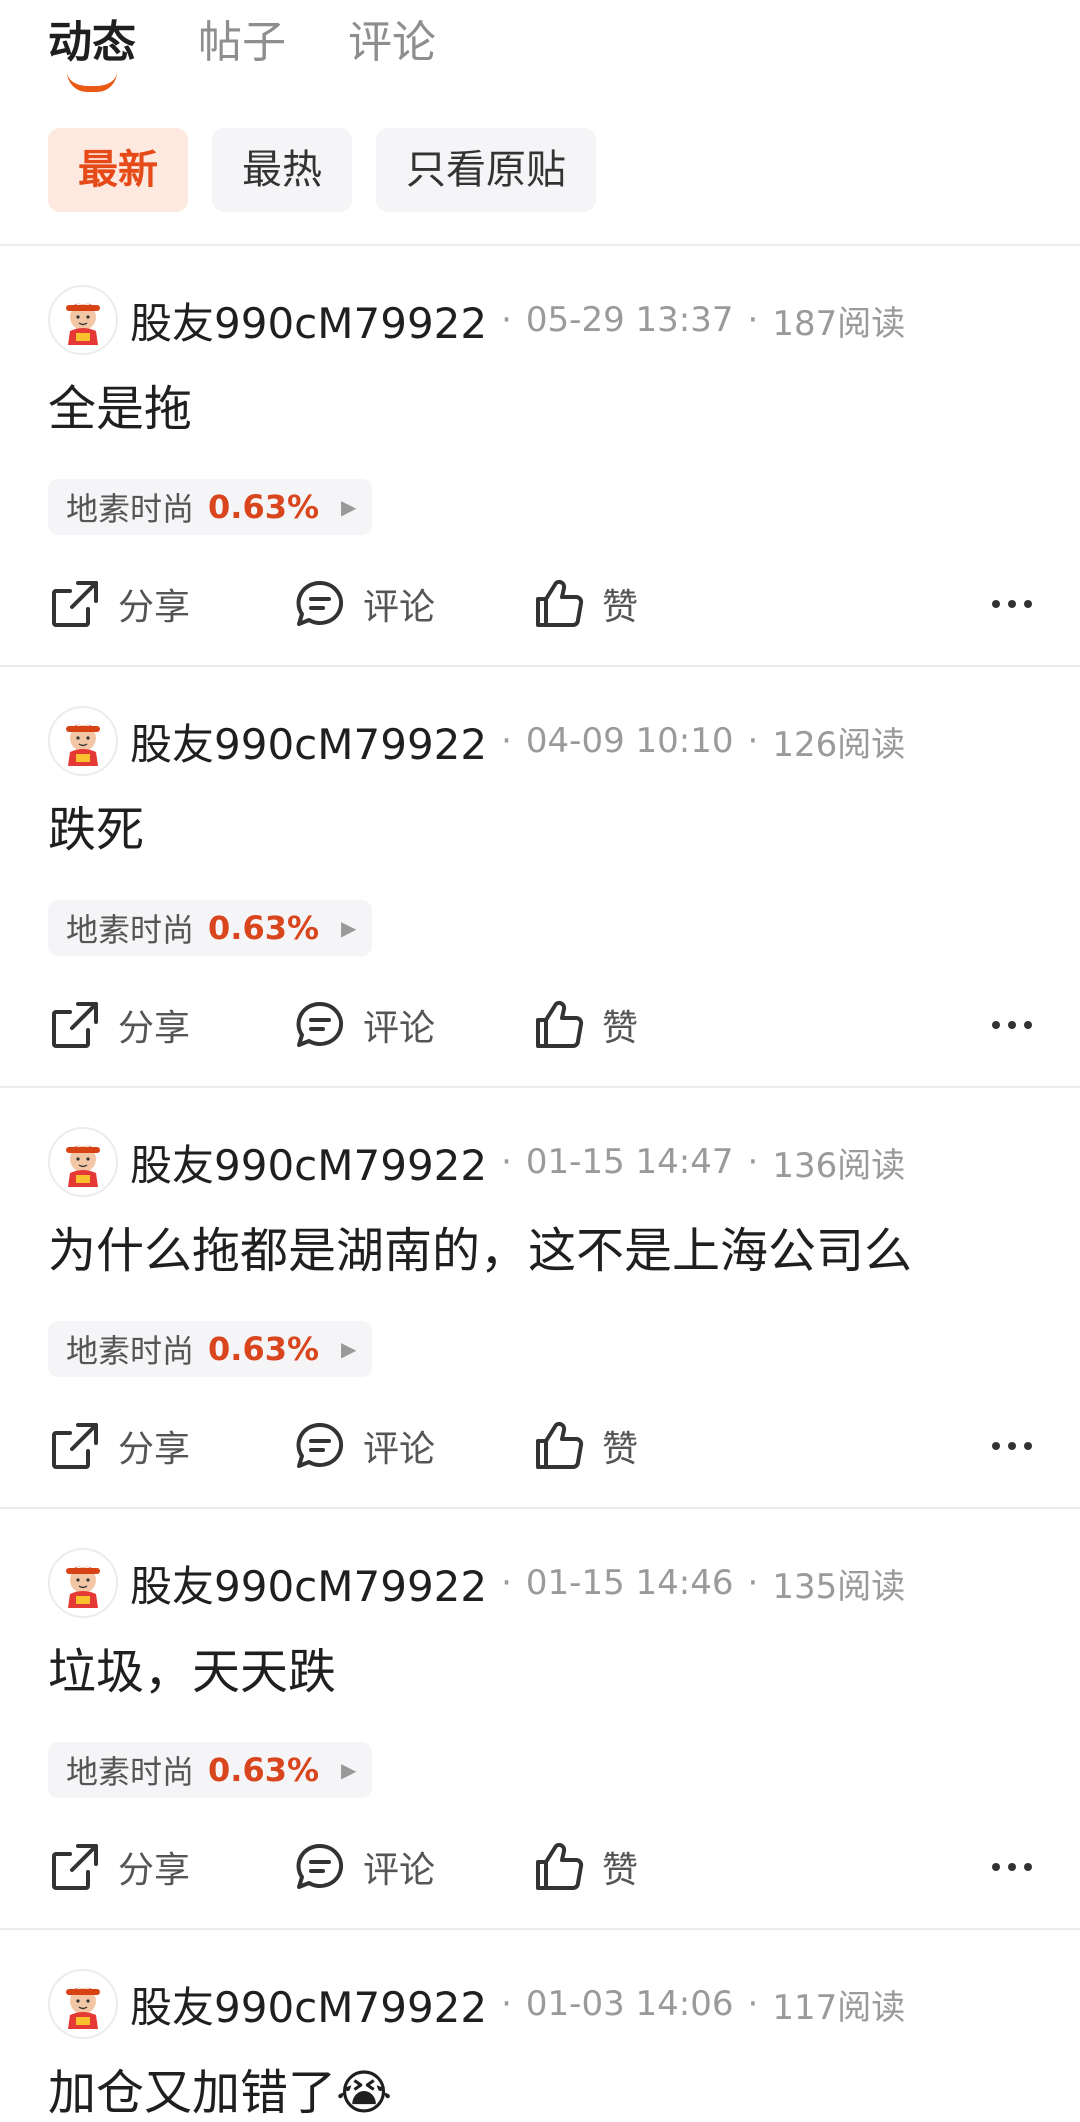 This screenshot has height=2122, width=1080. I want to click on filter-latest-button: 最新, so click(118, 170).